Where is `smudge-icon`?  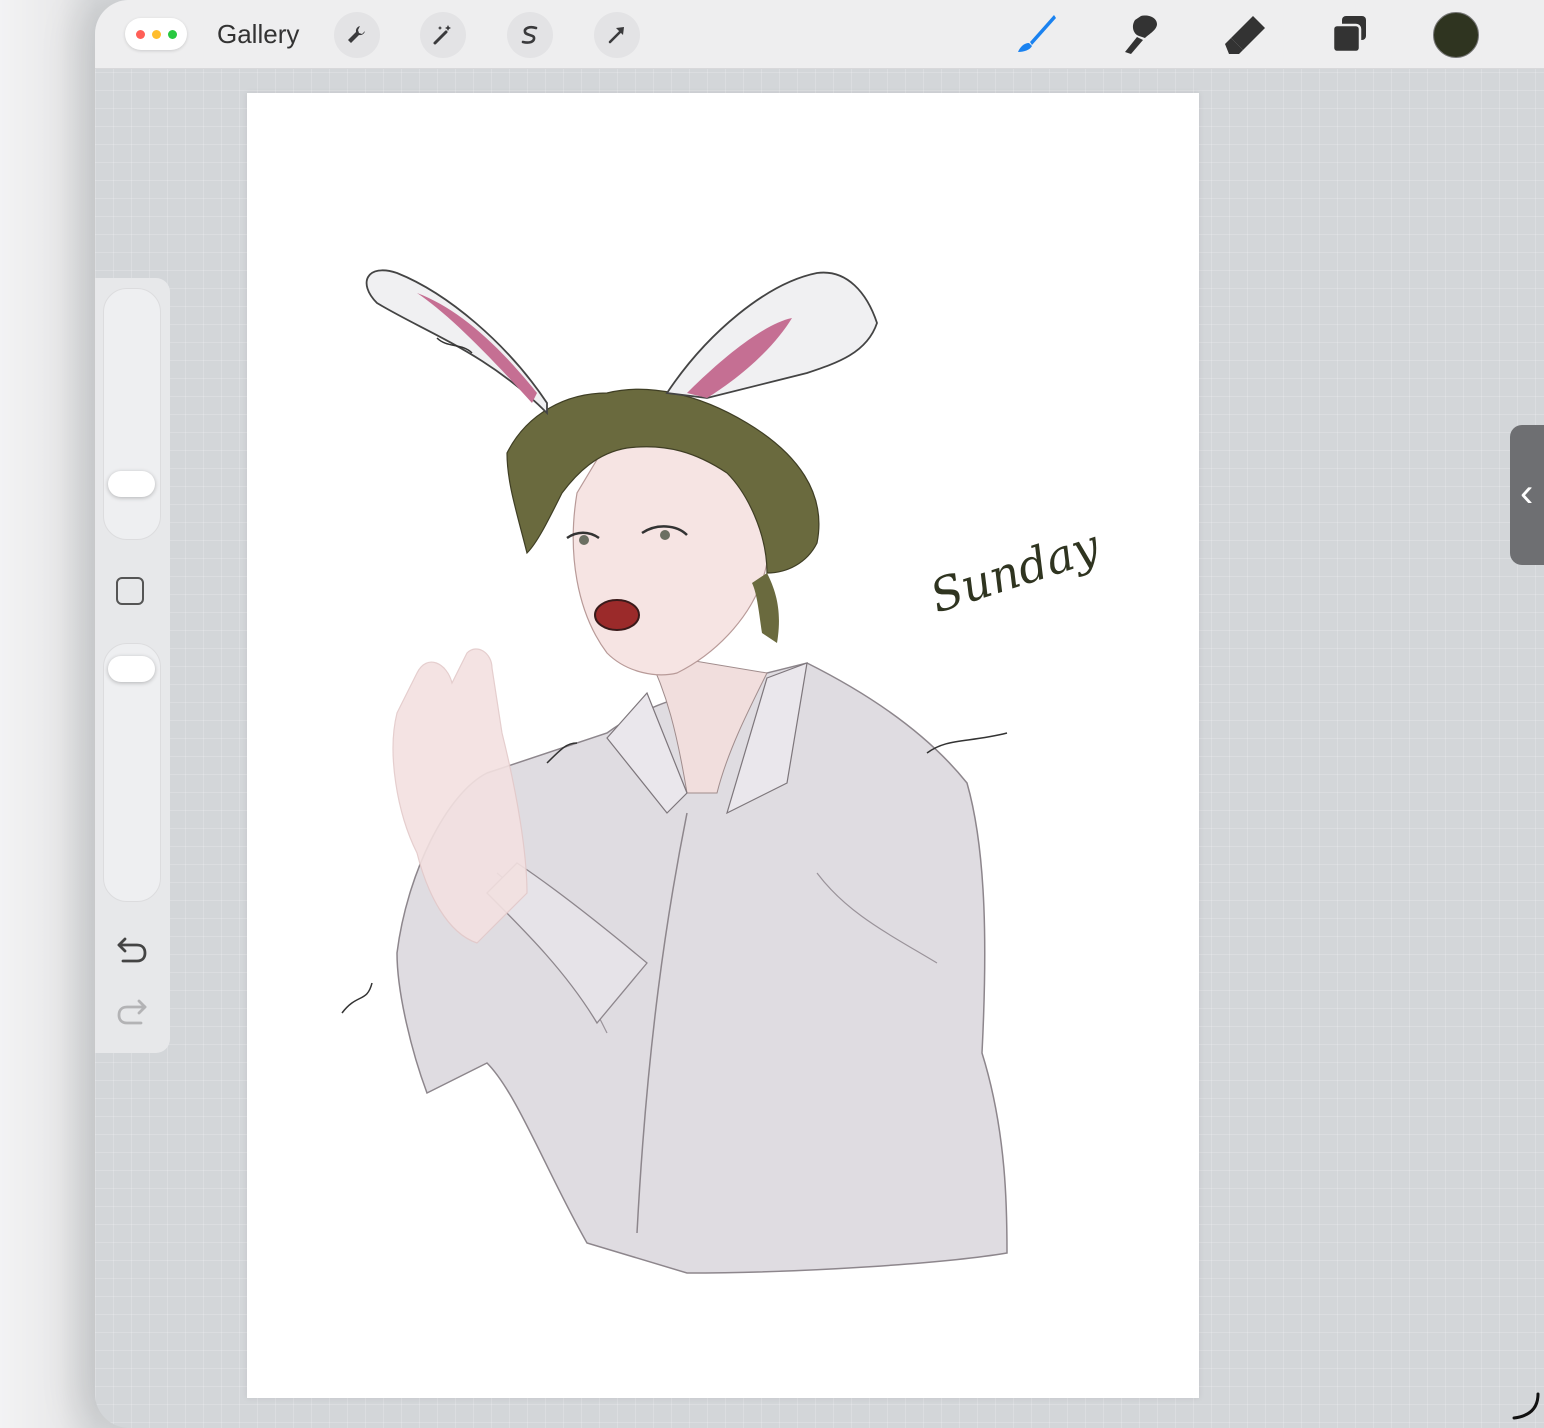
smudge-icon is located at coordinates (1141, 34).